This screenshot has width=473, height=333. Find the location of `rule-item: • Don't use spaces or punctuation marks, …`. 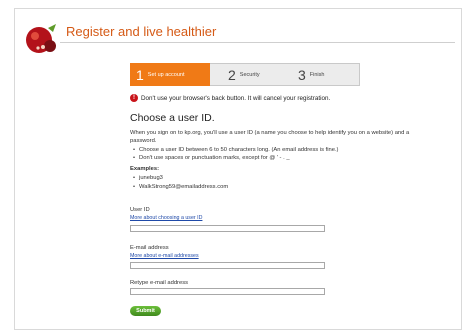

rule-item: • Don't use spaces or punctuation marks, … is located at coordinates (211, 158).